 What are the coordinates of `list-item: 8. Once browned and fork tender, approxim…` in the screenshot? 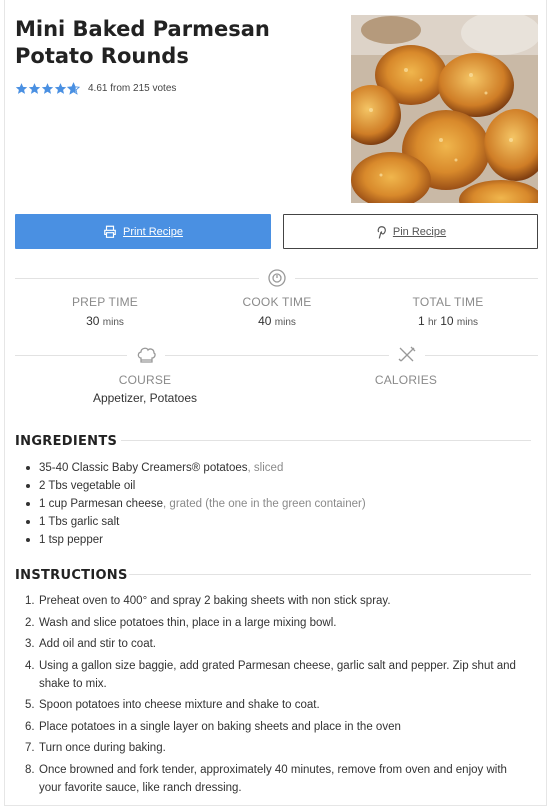 It's located at (275, 779).